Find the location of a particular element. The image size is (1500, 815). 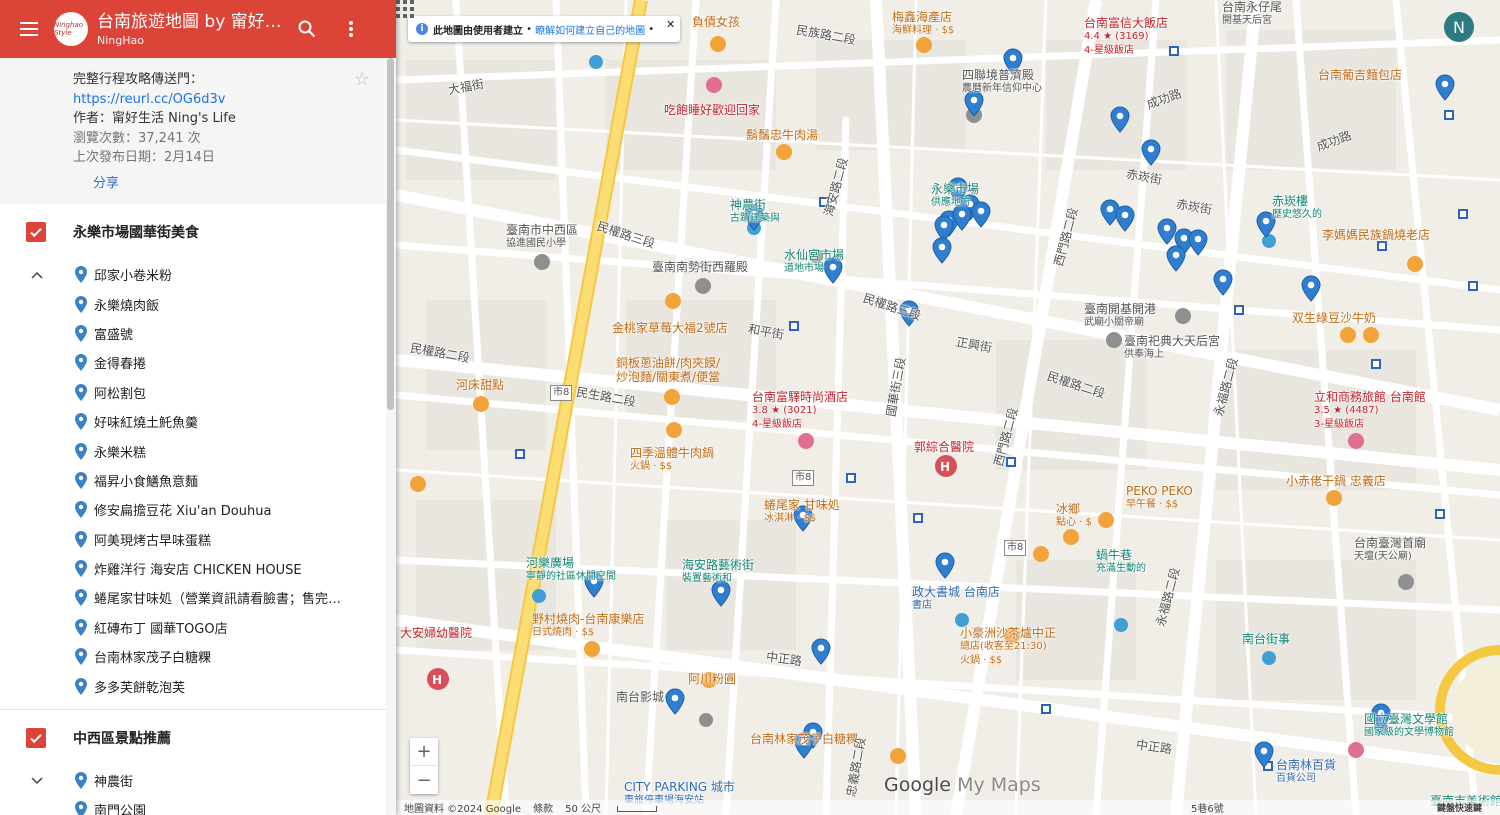

close-icon: ✕ is located at coordinates (670, 24).